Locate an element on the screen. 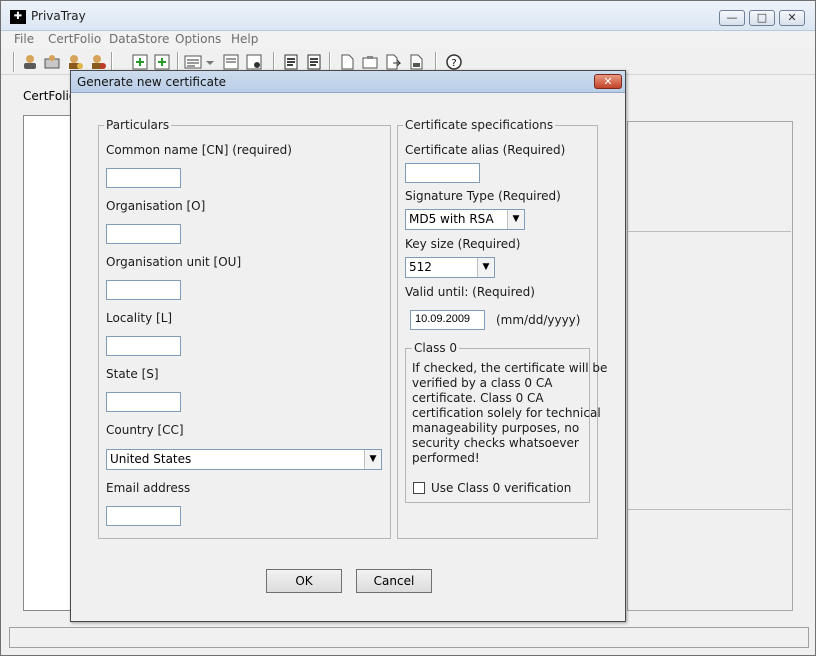  dialog-close-button: ✕ is located at coordinates (608, 81).